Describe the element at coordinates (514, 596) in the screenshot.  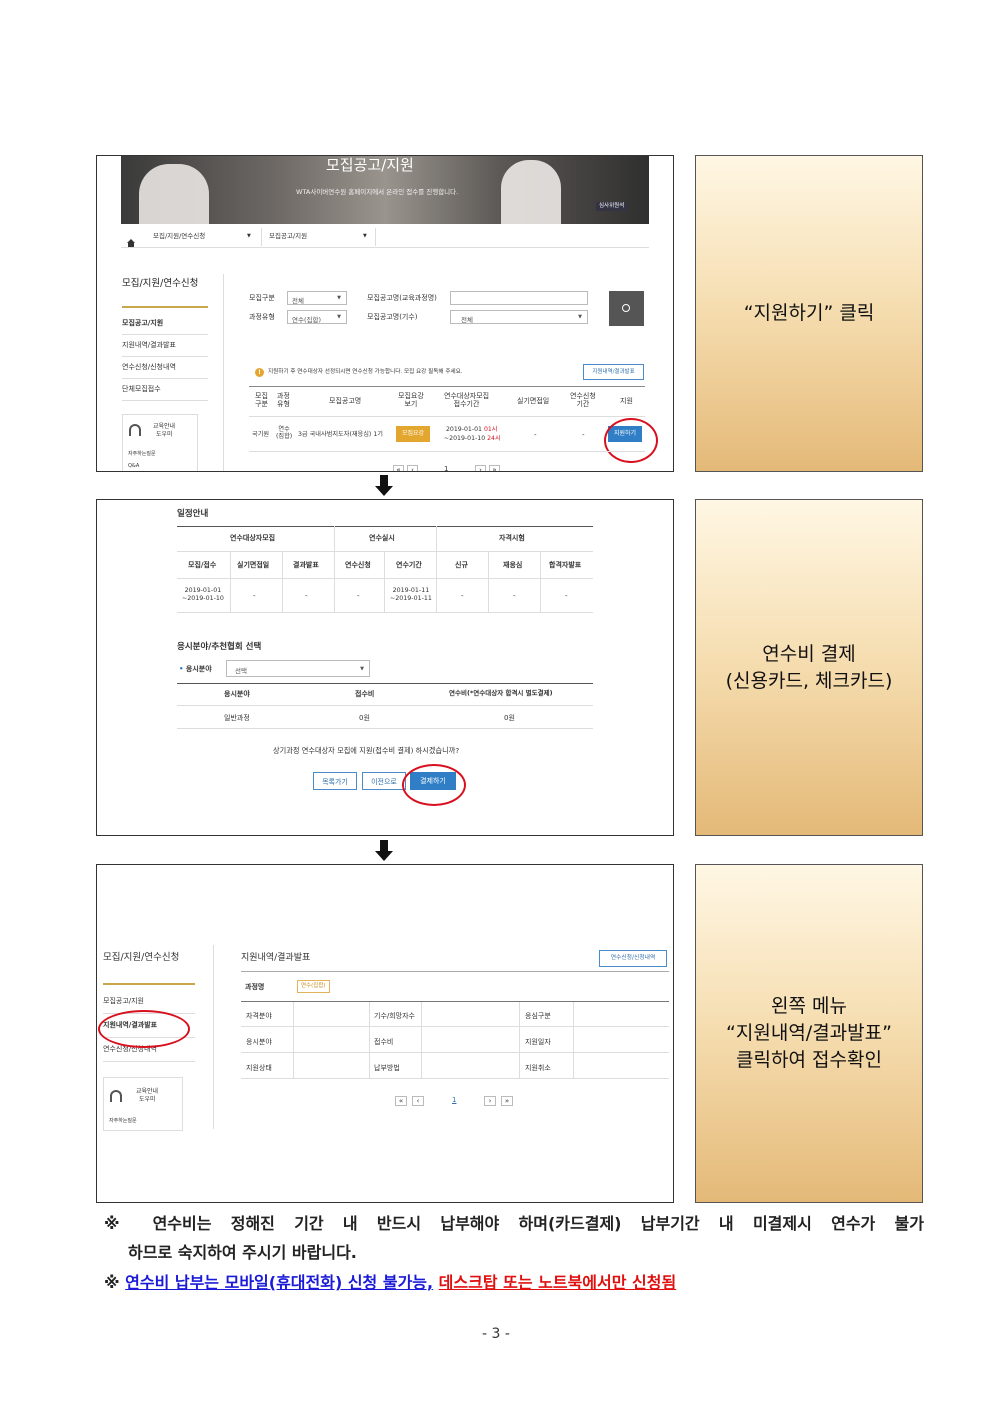
I see `td-retest: -` at that location.